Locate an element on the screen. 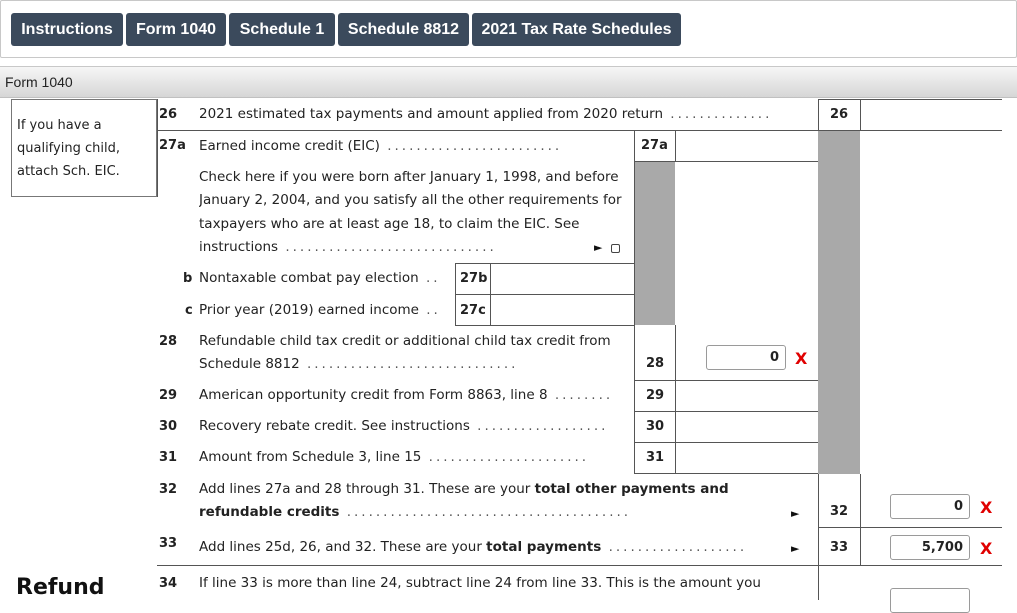 This screenshot has width=1017, height=613. note-line-1: If you have a is located at coordinates (59, 125).